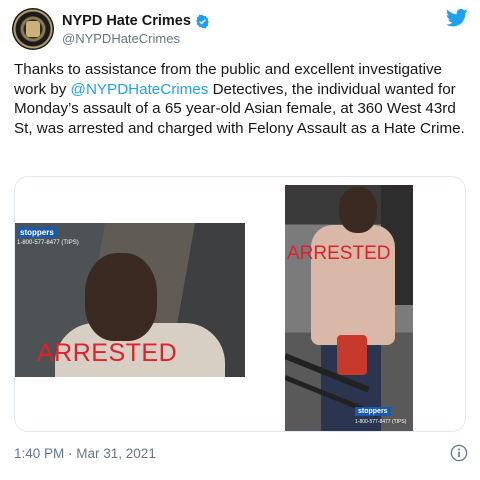  I want to click on avatar, so click(33, 29).